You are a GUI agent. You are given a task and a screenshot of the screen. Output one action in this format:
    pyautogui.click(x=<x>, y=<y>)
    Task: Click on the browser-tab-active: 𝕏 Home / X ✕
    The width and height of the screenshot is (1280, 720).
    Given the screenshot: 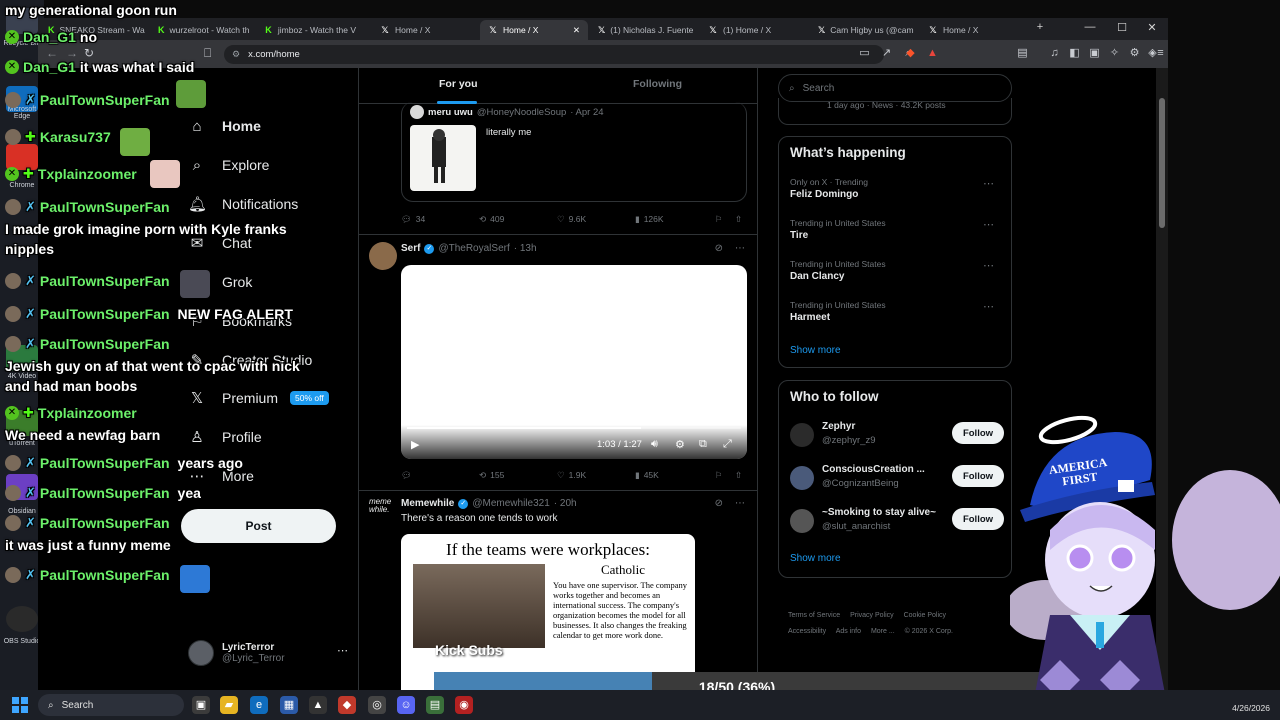 What is the action you would take?
    pyautogui.click(x=534, y=30)
    